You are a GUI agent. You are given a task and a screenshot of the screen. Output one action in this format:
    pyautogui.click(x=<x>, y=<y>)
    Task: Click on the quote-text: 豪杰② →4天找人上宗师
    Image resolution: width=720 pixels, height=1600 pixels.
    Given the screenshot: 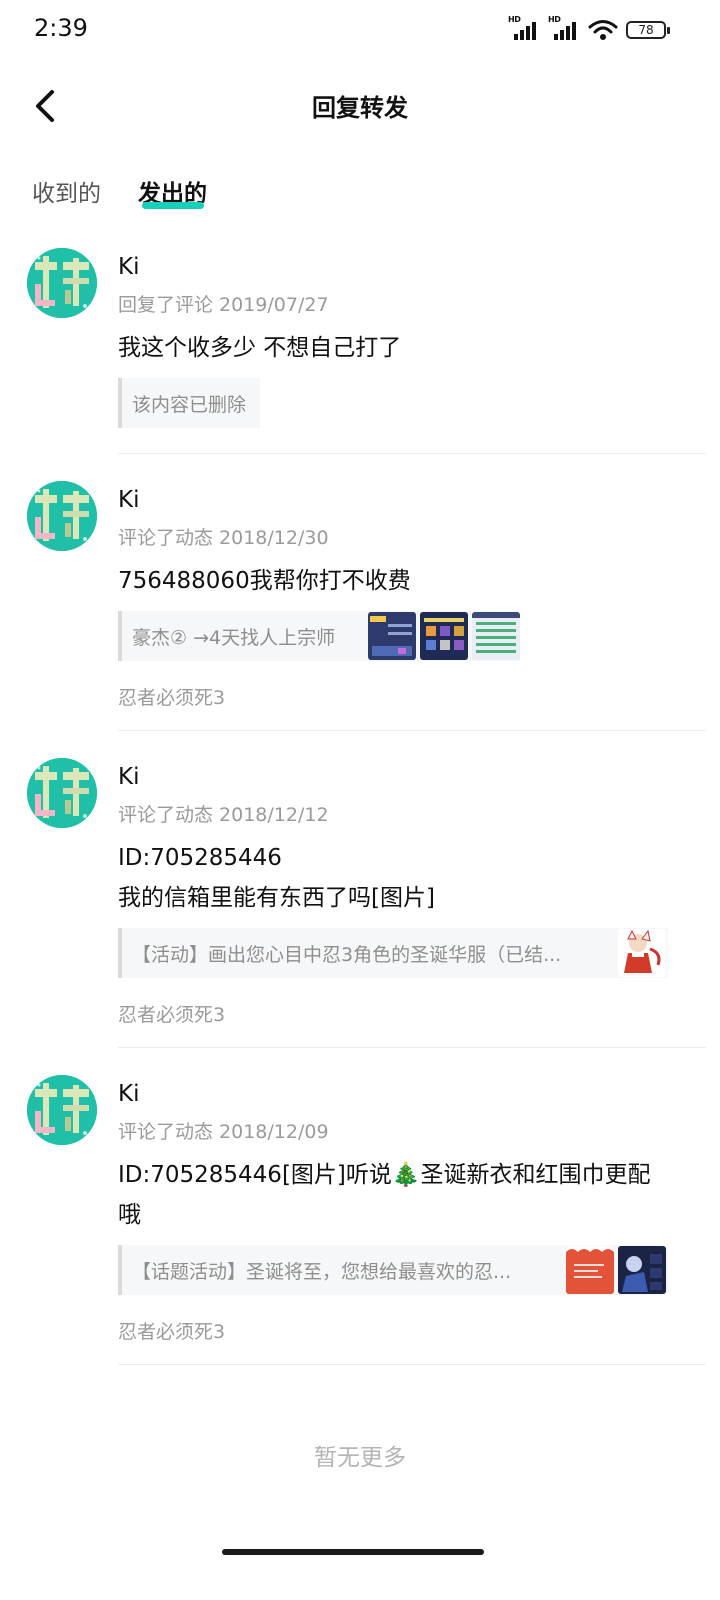 What is the action you would take?
    pyautogui.click(x=234, y=638)
    